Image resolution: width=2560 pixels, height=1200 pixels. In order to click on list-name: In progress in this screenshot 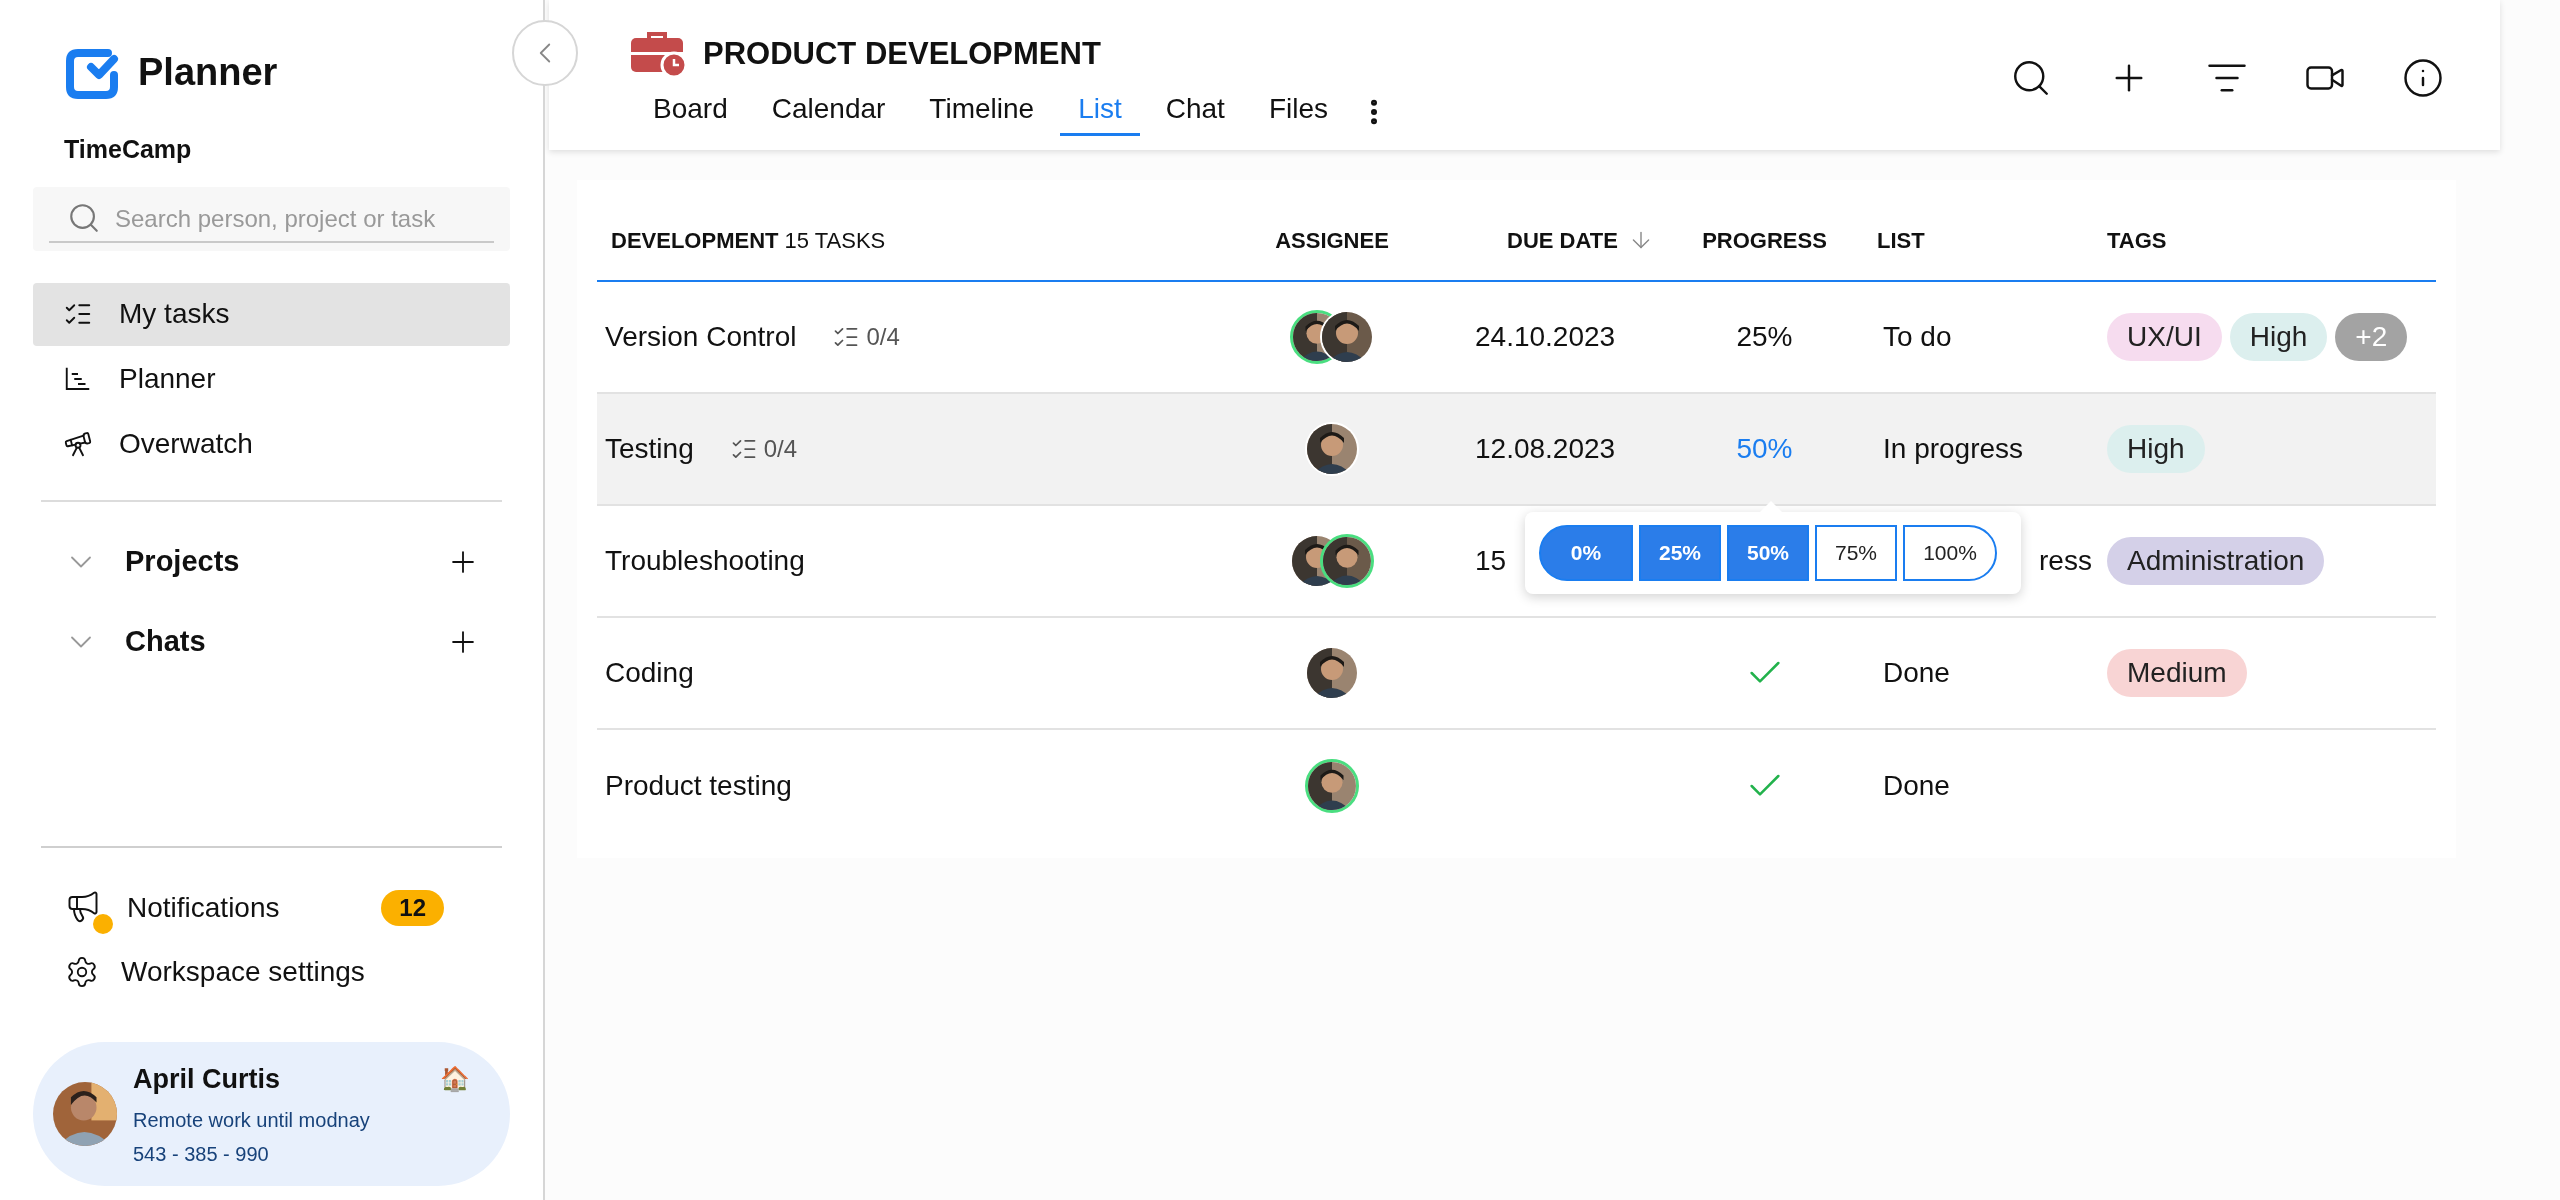, I will do `click(1953, 448)`.